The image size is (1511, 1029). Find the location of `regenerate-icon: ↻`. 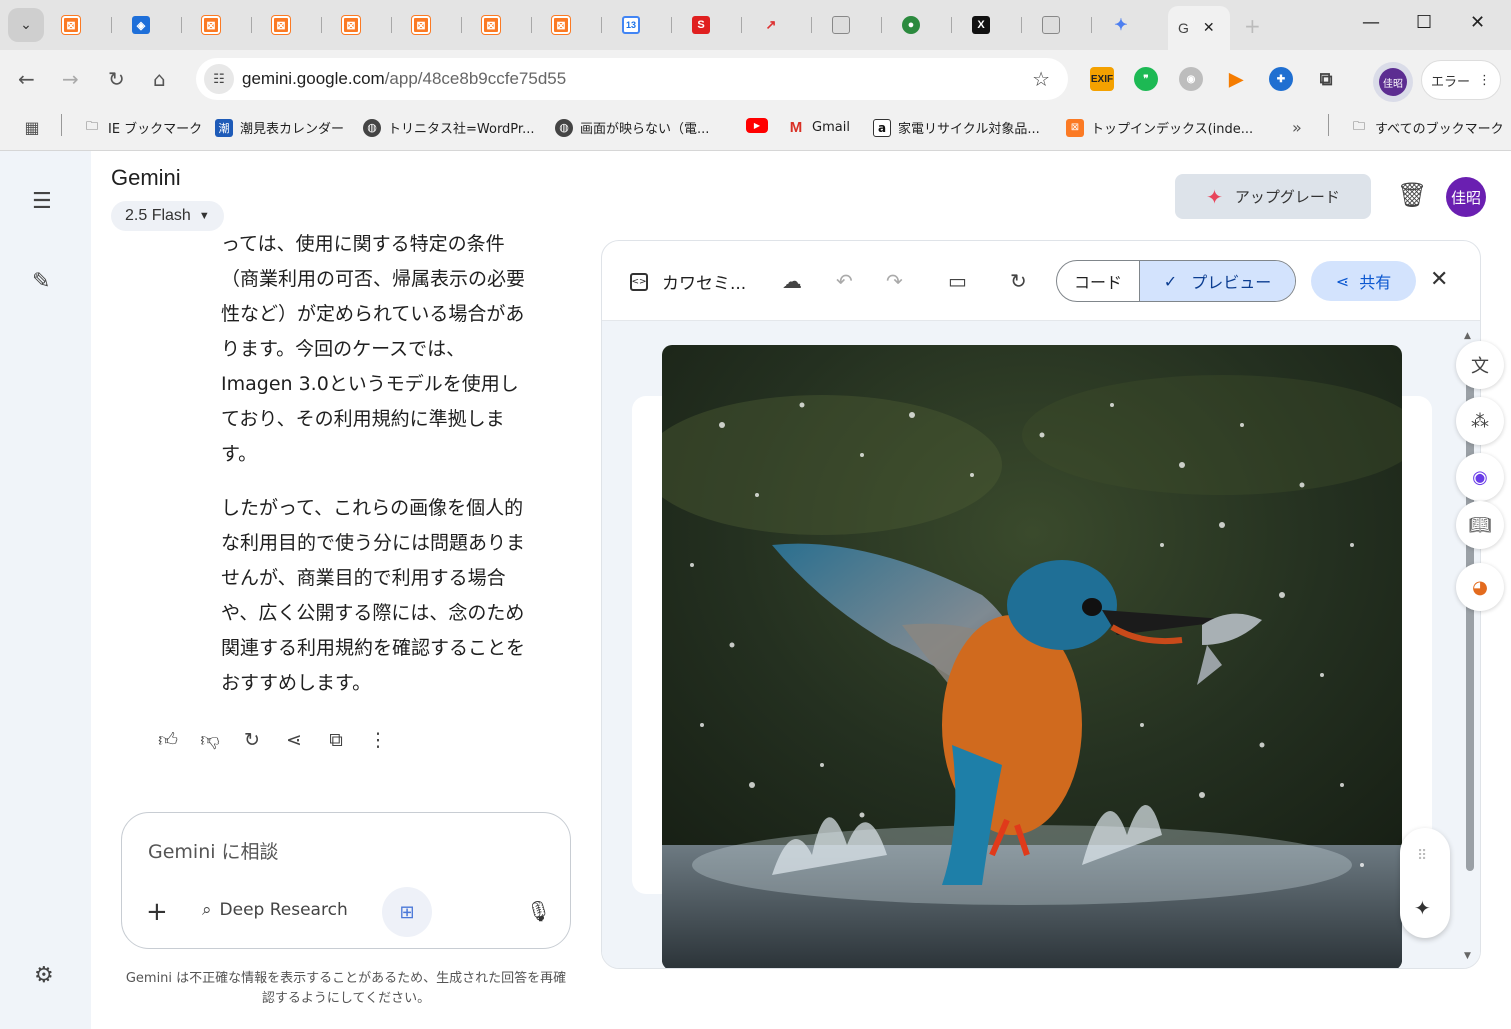

regenerate-icon: ↻ is located at coordinates (252, 740).